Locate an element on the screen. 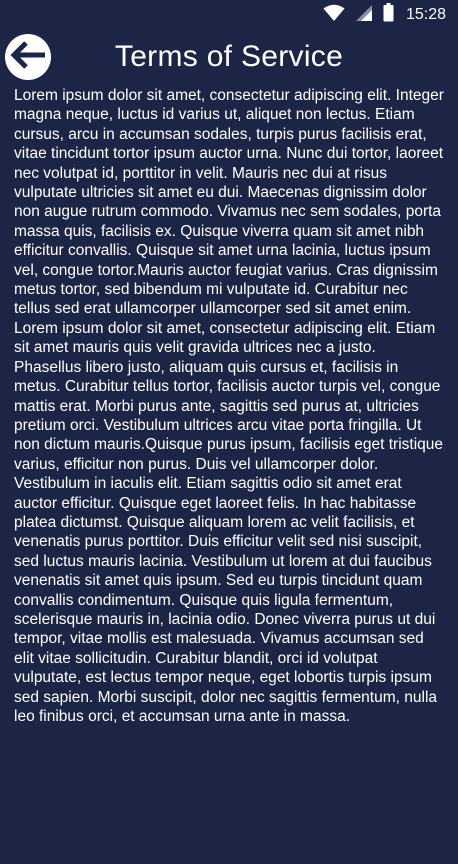  app-bar: Terms of Service is located at coordinates (229, 57).